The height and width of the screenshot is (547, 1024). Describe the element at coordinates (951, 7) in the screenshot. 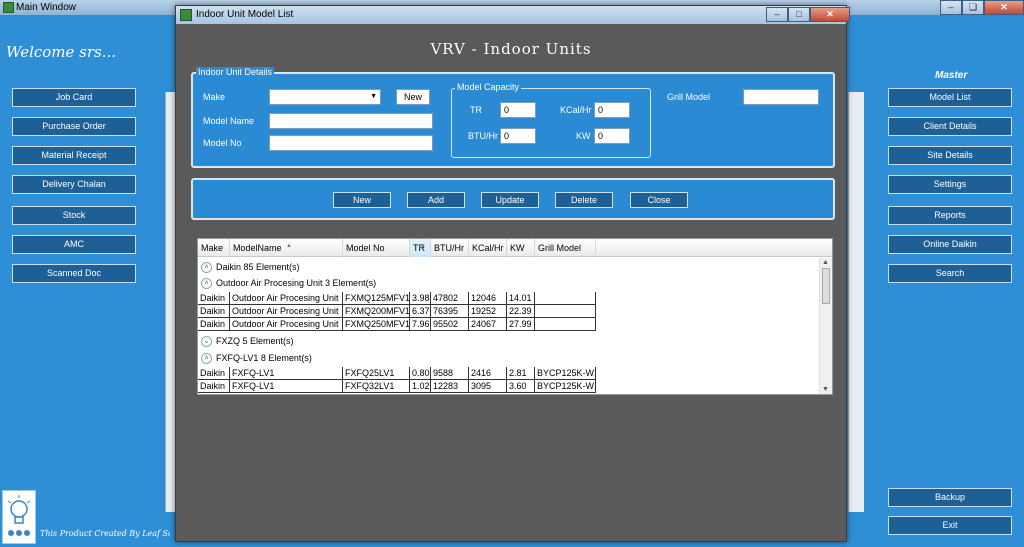

I see `minimize-icon: –` at that location.